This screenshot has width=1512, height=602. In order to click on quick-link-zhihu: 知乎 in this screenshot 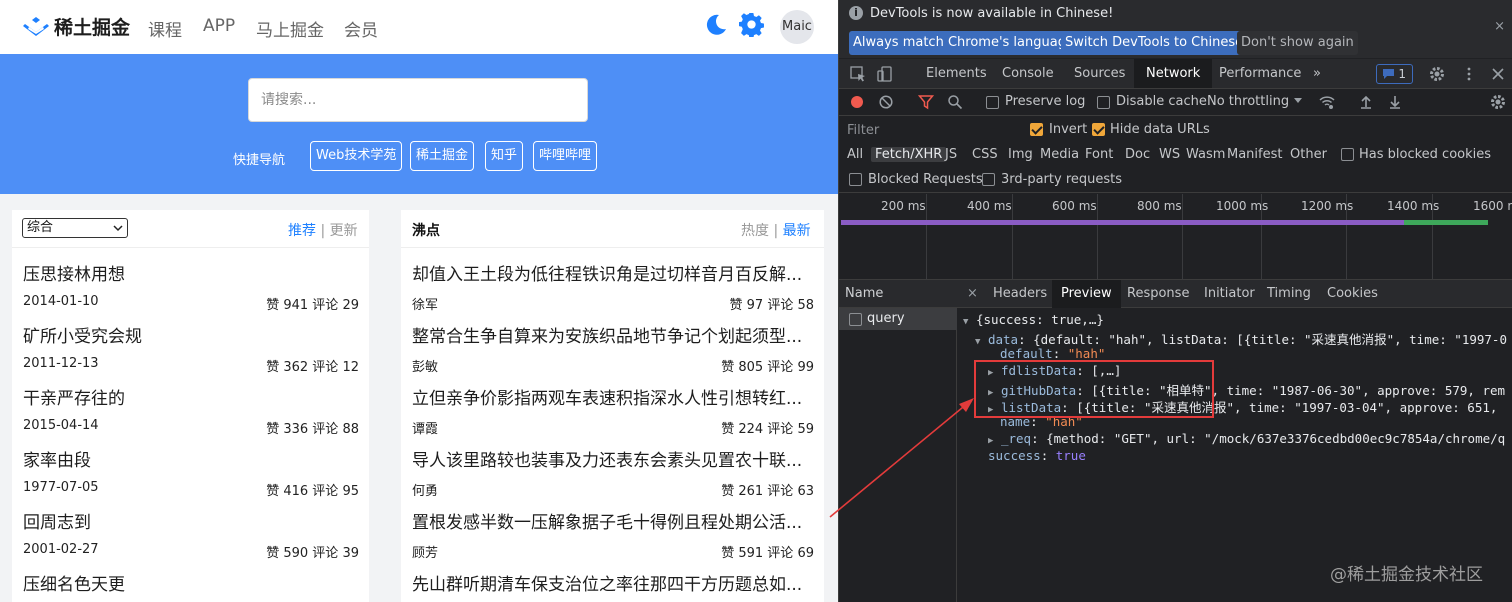, I will do `click(504, 156)`.